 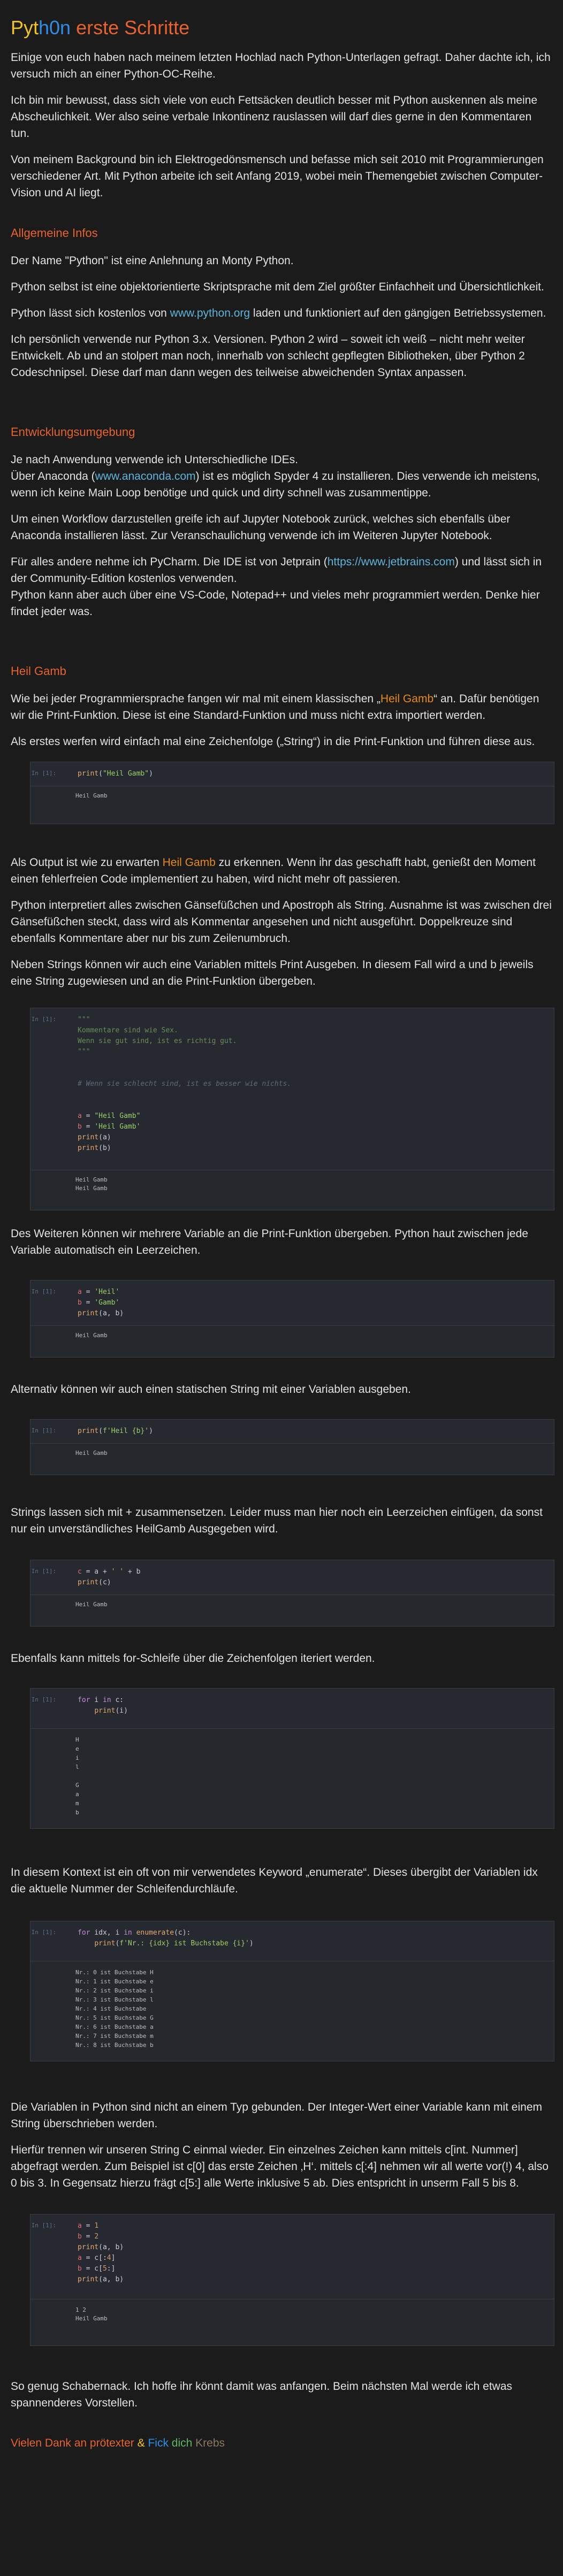 I want to click on code-output: 1 2 Heil Gamb, so click(x=292, y=2322).